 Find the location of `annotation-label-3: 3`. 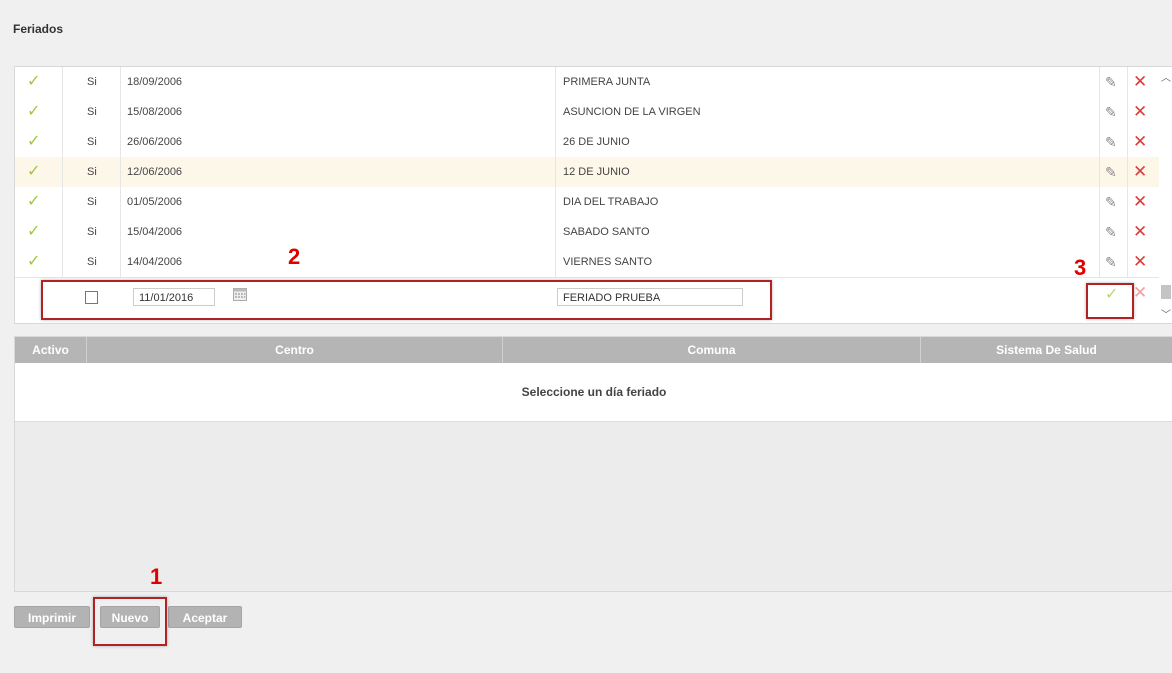

annotation-label-3: 3 is located at coordinates (1080, 267).